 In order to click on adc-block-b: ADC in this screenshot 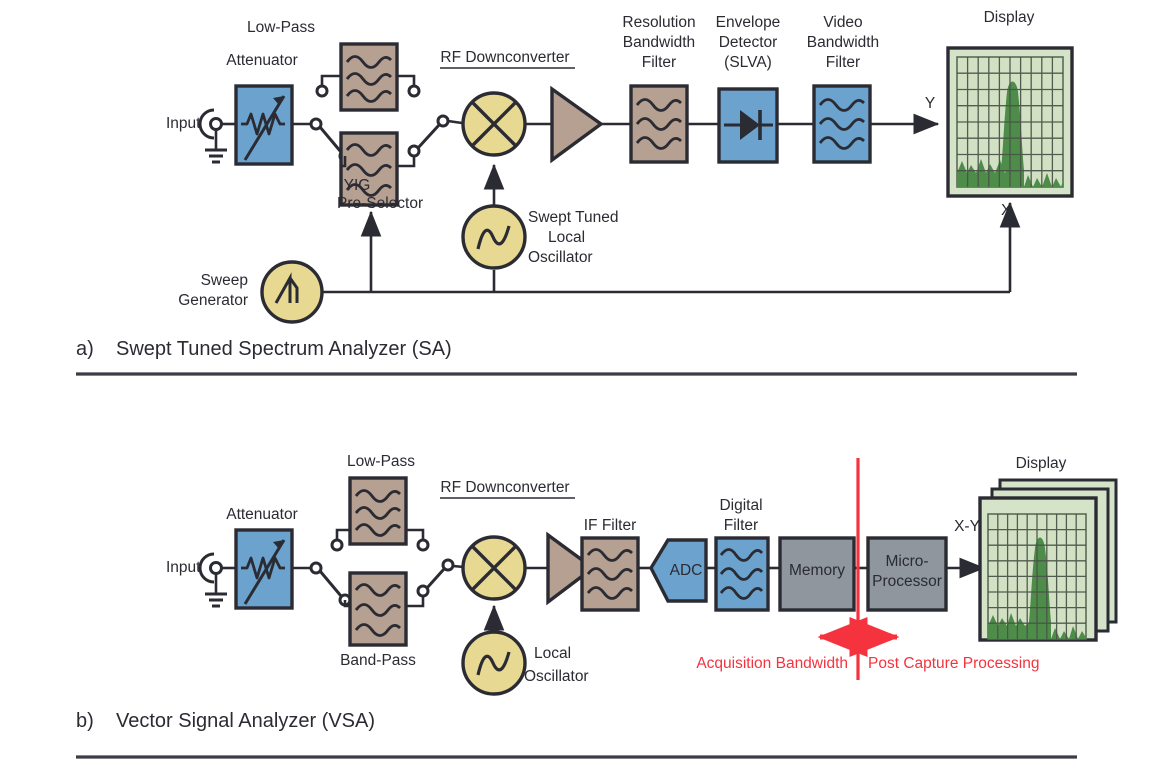, I will do `click(678, 570)`.